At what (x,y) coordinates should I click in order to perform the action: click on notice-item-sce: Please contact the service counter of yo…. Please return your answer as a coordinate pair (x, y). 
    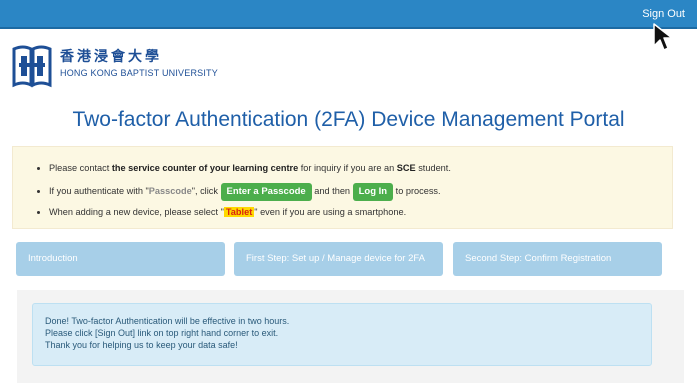
    Looking at the image, I should click on (360, 168).